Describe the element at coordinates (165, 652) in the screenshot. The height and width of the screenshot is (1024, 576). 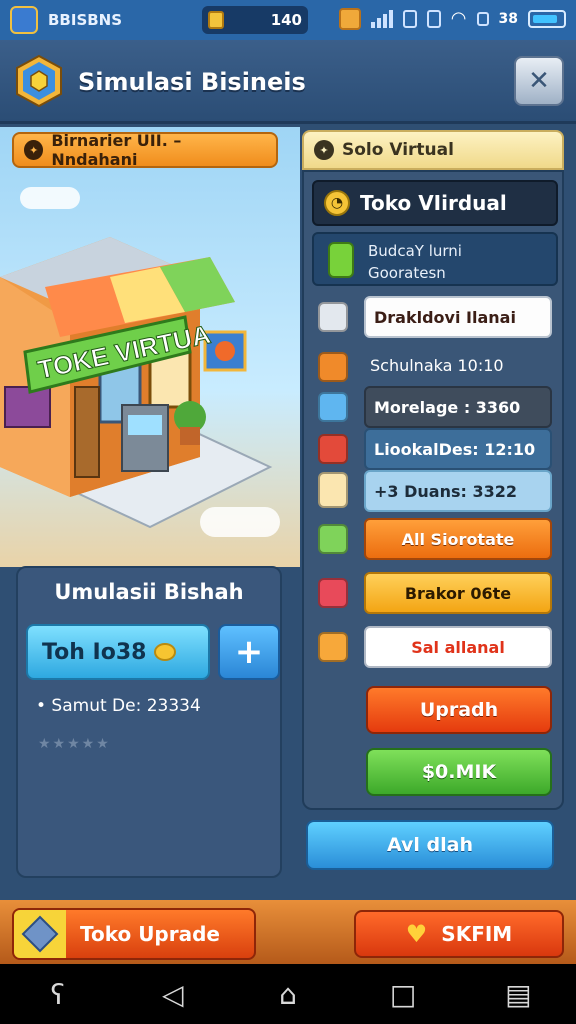
I see `smile-icon` at that location.